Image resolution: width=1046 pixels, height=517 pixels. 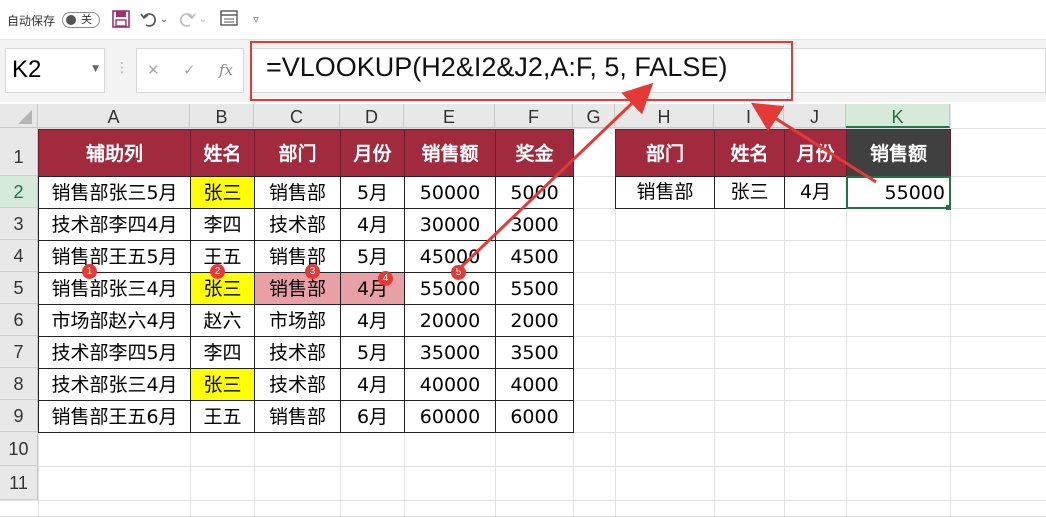 I want to click on arrow-to-formula, so click(x=555, y=177).